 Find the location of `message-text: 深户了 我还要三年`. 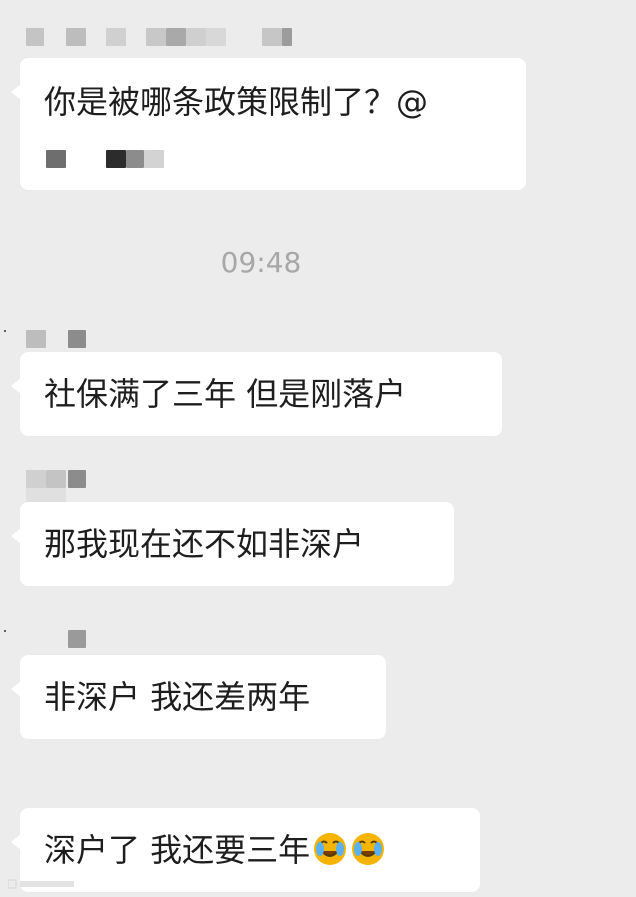

message-text: 深户了 我还要三年 is located at coordinates (177, 850).